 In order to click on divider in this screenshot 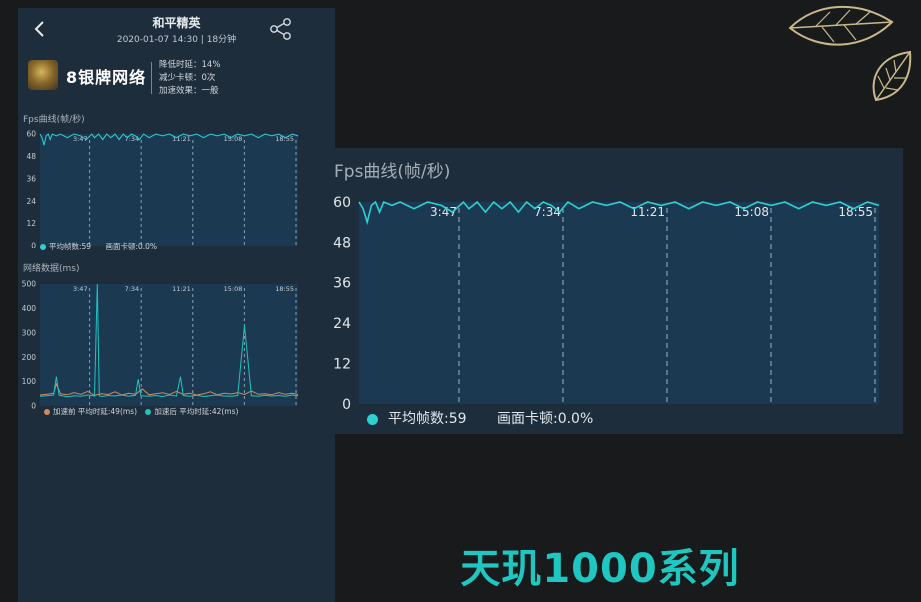, I will do `click(151, 78)`.